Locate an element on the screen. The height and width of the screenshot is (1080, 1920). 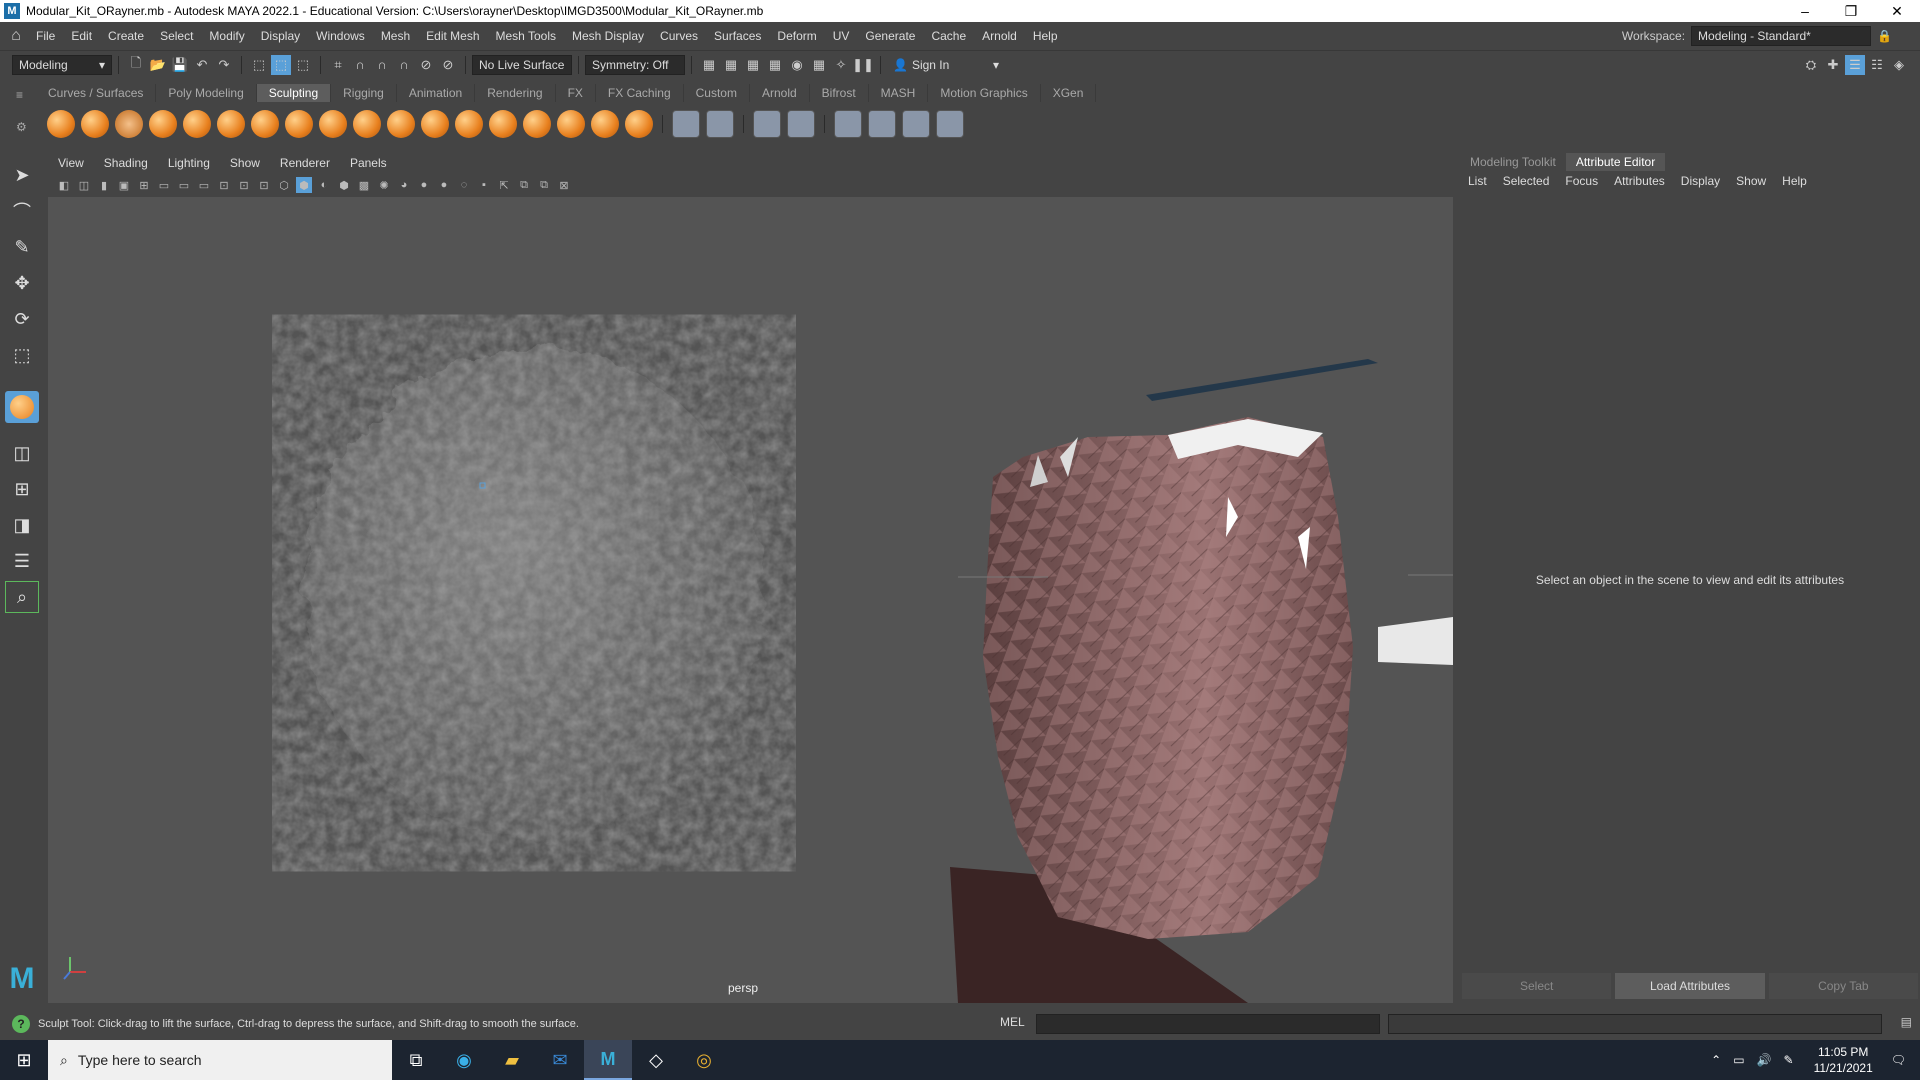
select-tool-icon: ➤ is located at coordinates (22, 175).